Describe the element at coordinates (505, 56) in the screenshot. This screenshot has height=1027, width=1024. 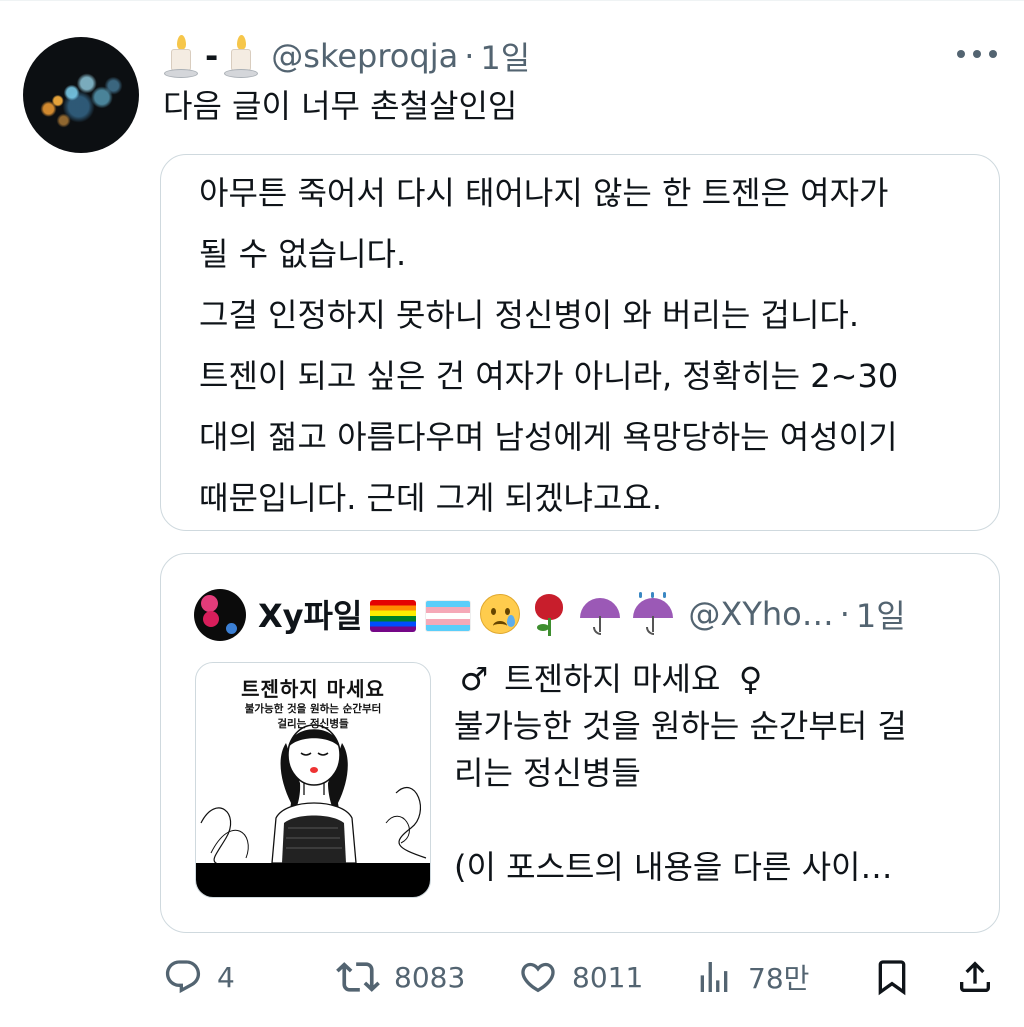
I see `post-time: 1일` at that location.